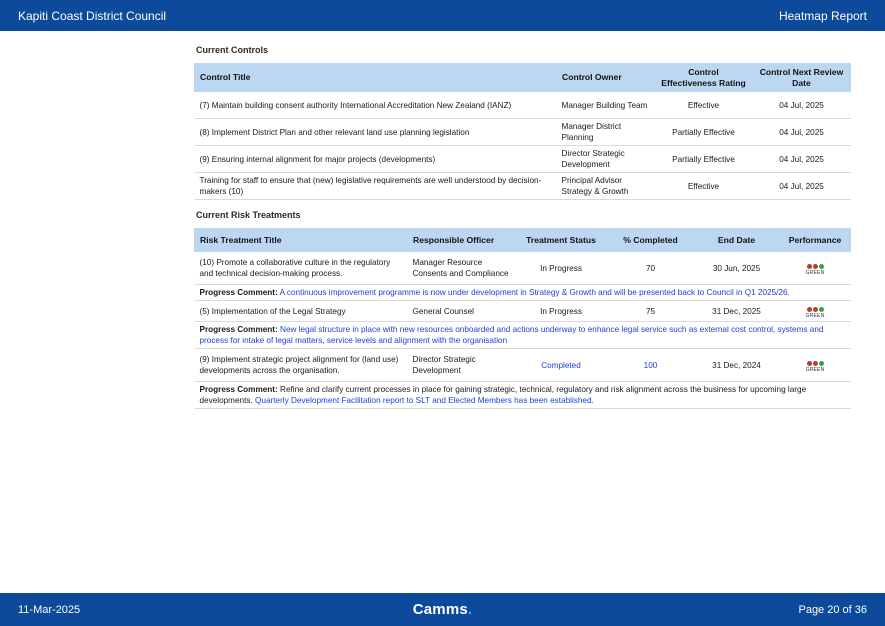 The image size is (885, 626). I want to click on camms-logo: Camms., so click(442, 609).